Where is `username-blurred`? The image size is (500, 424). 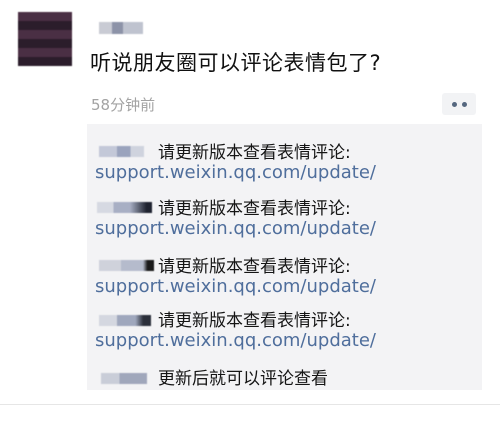
username-blurred is located at coordinates (121, 28).